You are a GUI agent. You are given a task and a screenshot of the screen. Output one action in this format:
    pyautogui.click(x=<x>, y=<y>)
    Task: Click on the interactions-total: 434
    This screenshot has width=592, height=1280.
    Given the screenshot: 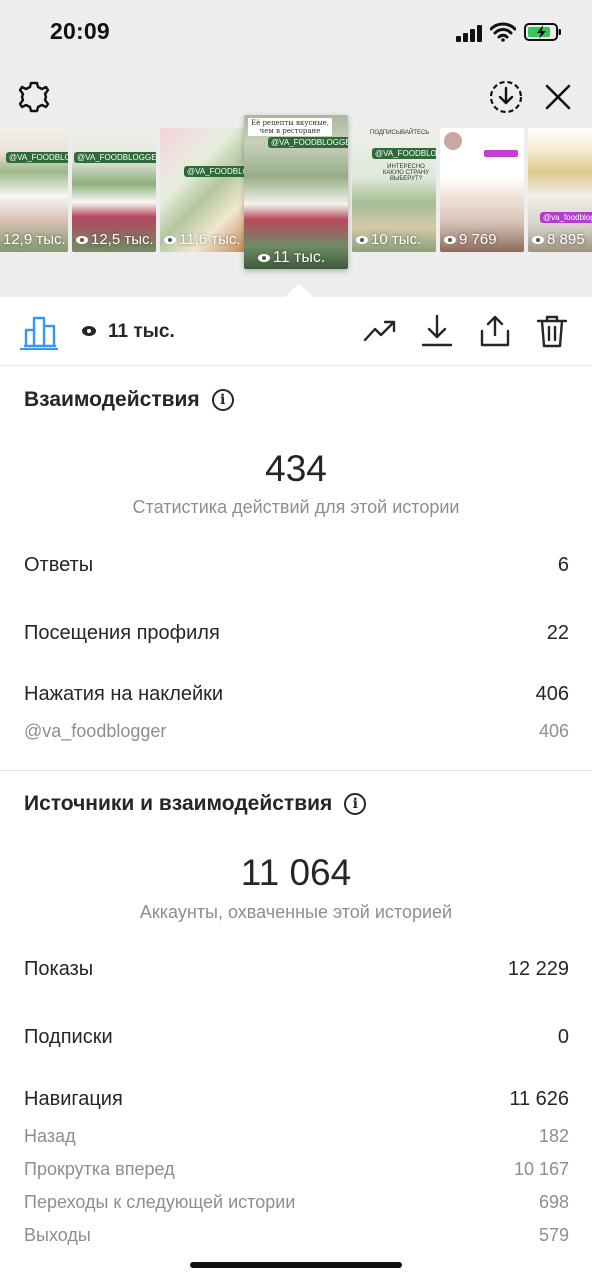 What is the action you would take?
    pyautogui.click(x=296, y=468)
    